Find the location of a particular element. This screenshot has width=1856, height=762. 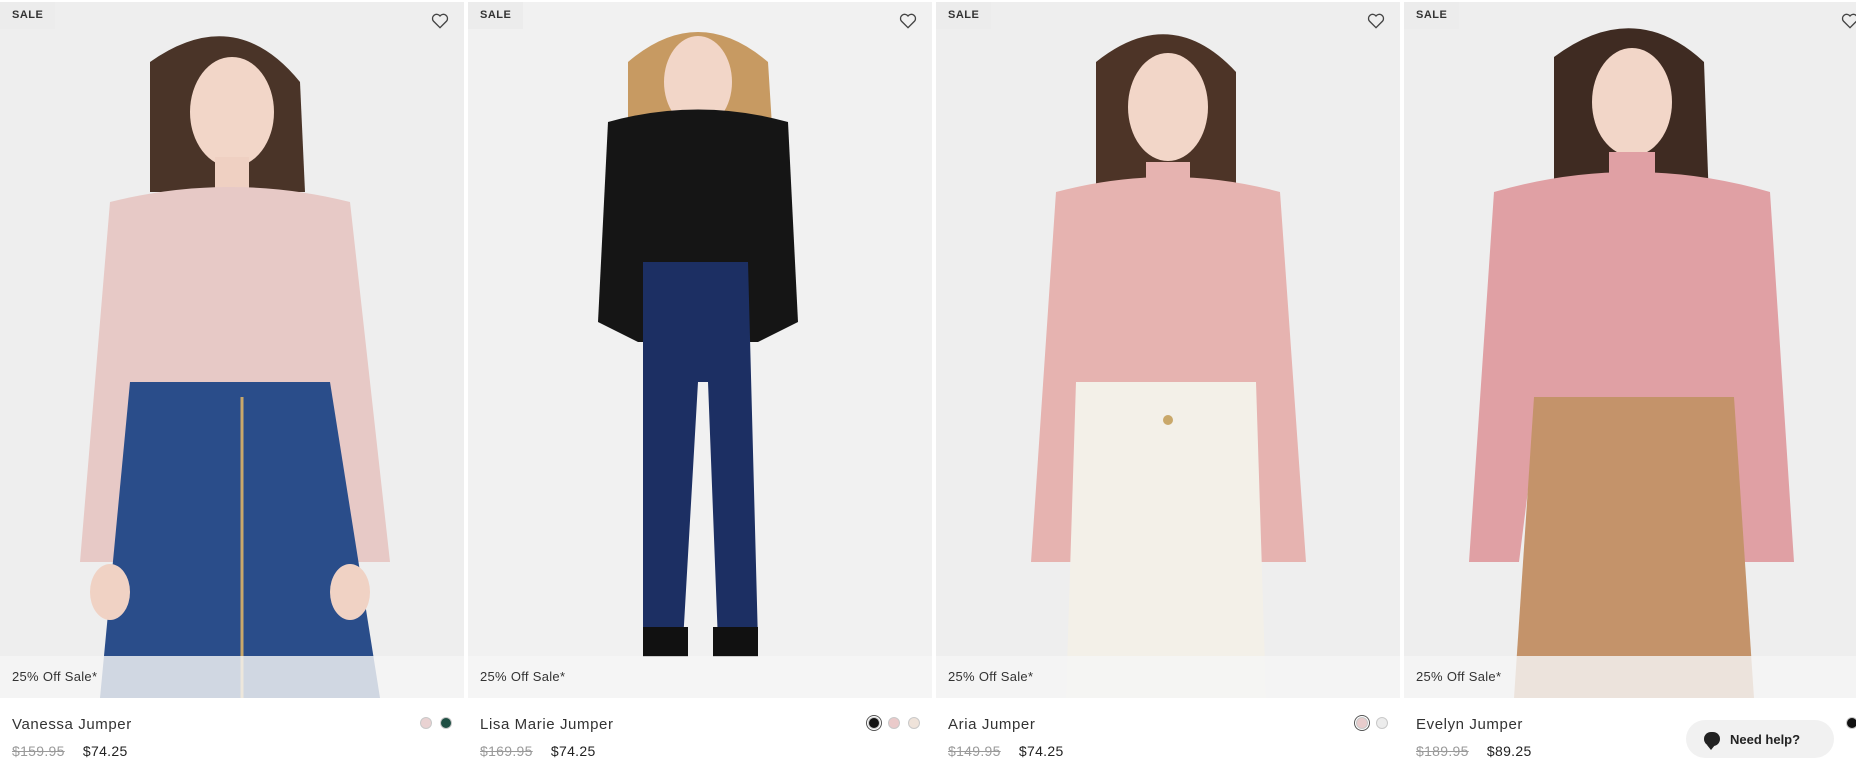

product-name: Evelyn Jumper is located at coordinates (1469, 724).